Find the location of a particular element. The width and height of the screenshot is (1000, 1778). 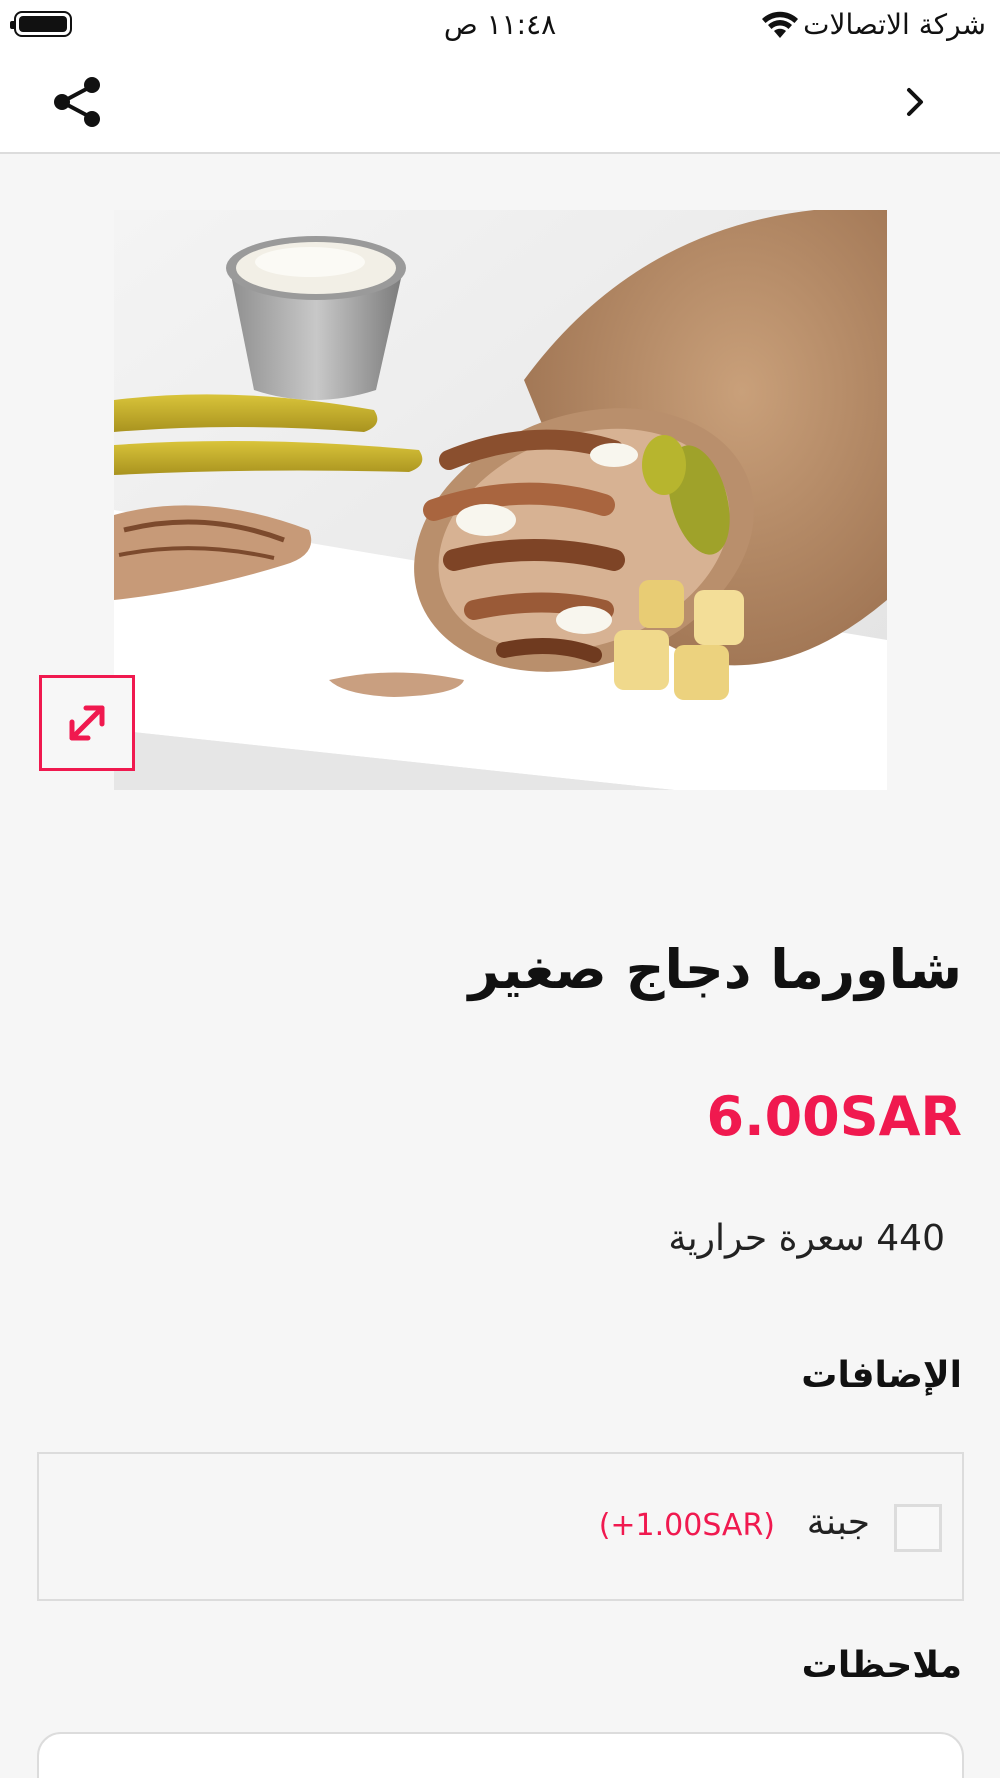

notes-field is located at coordinates (500, 1755).